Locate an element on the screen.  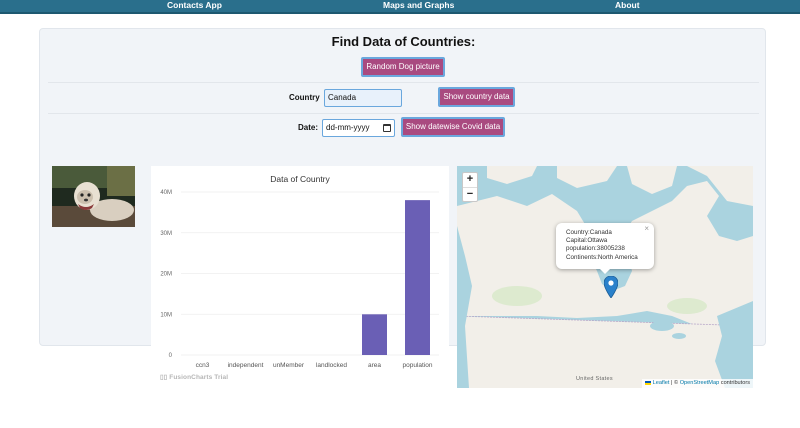
page-title: Find Data of Countries: is located at coordinates (403, 41).